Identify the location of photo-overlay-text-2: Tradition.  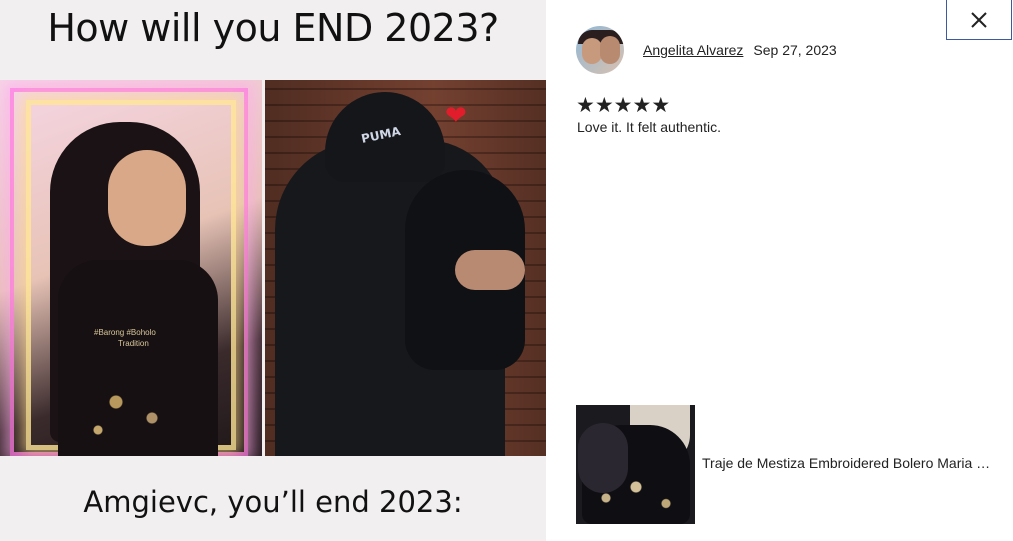
(133, 343).